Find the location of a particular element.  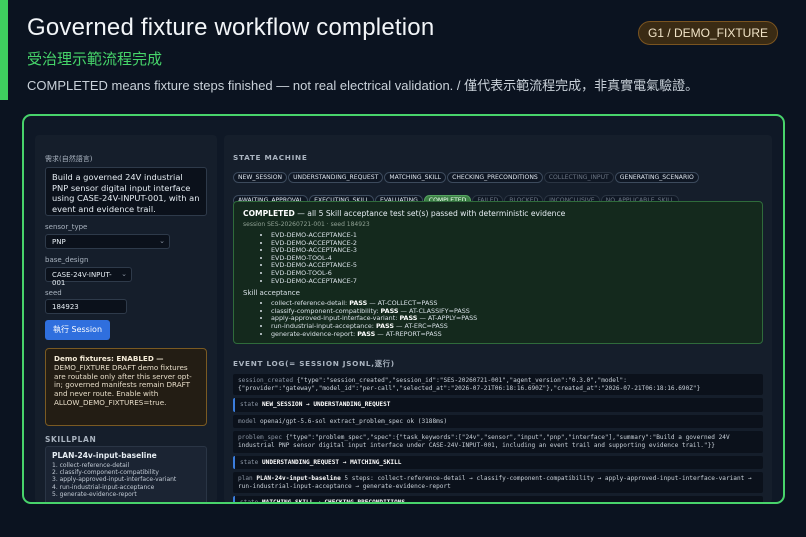

event-kind: session_created is located at coordinates (266, 380).